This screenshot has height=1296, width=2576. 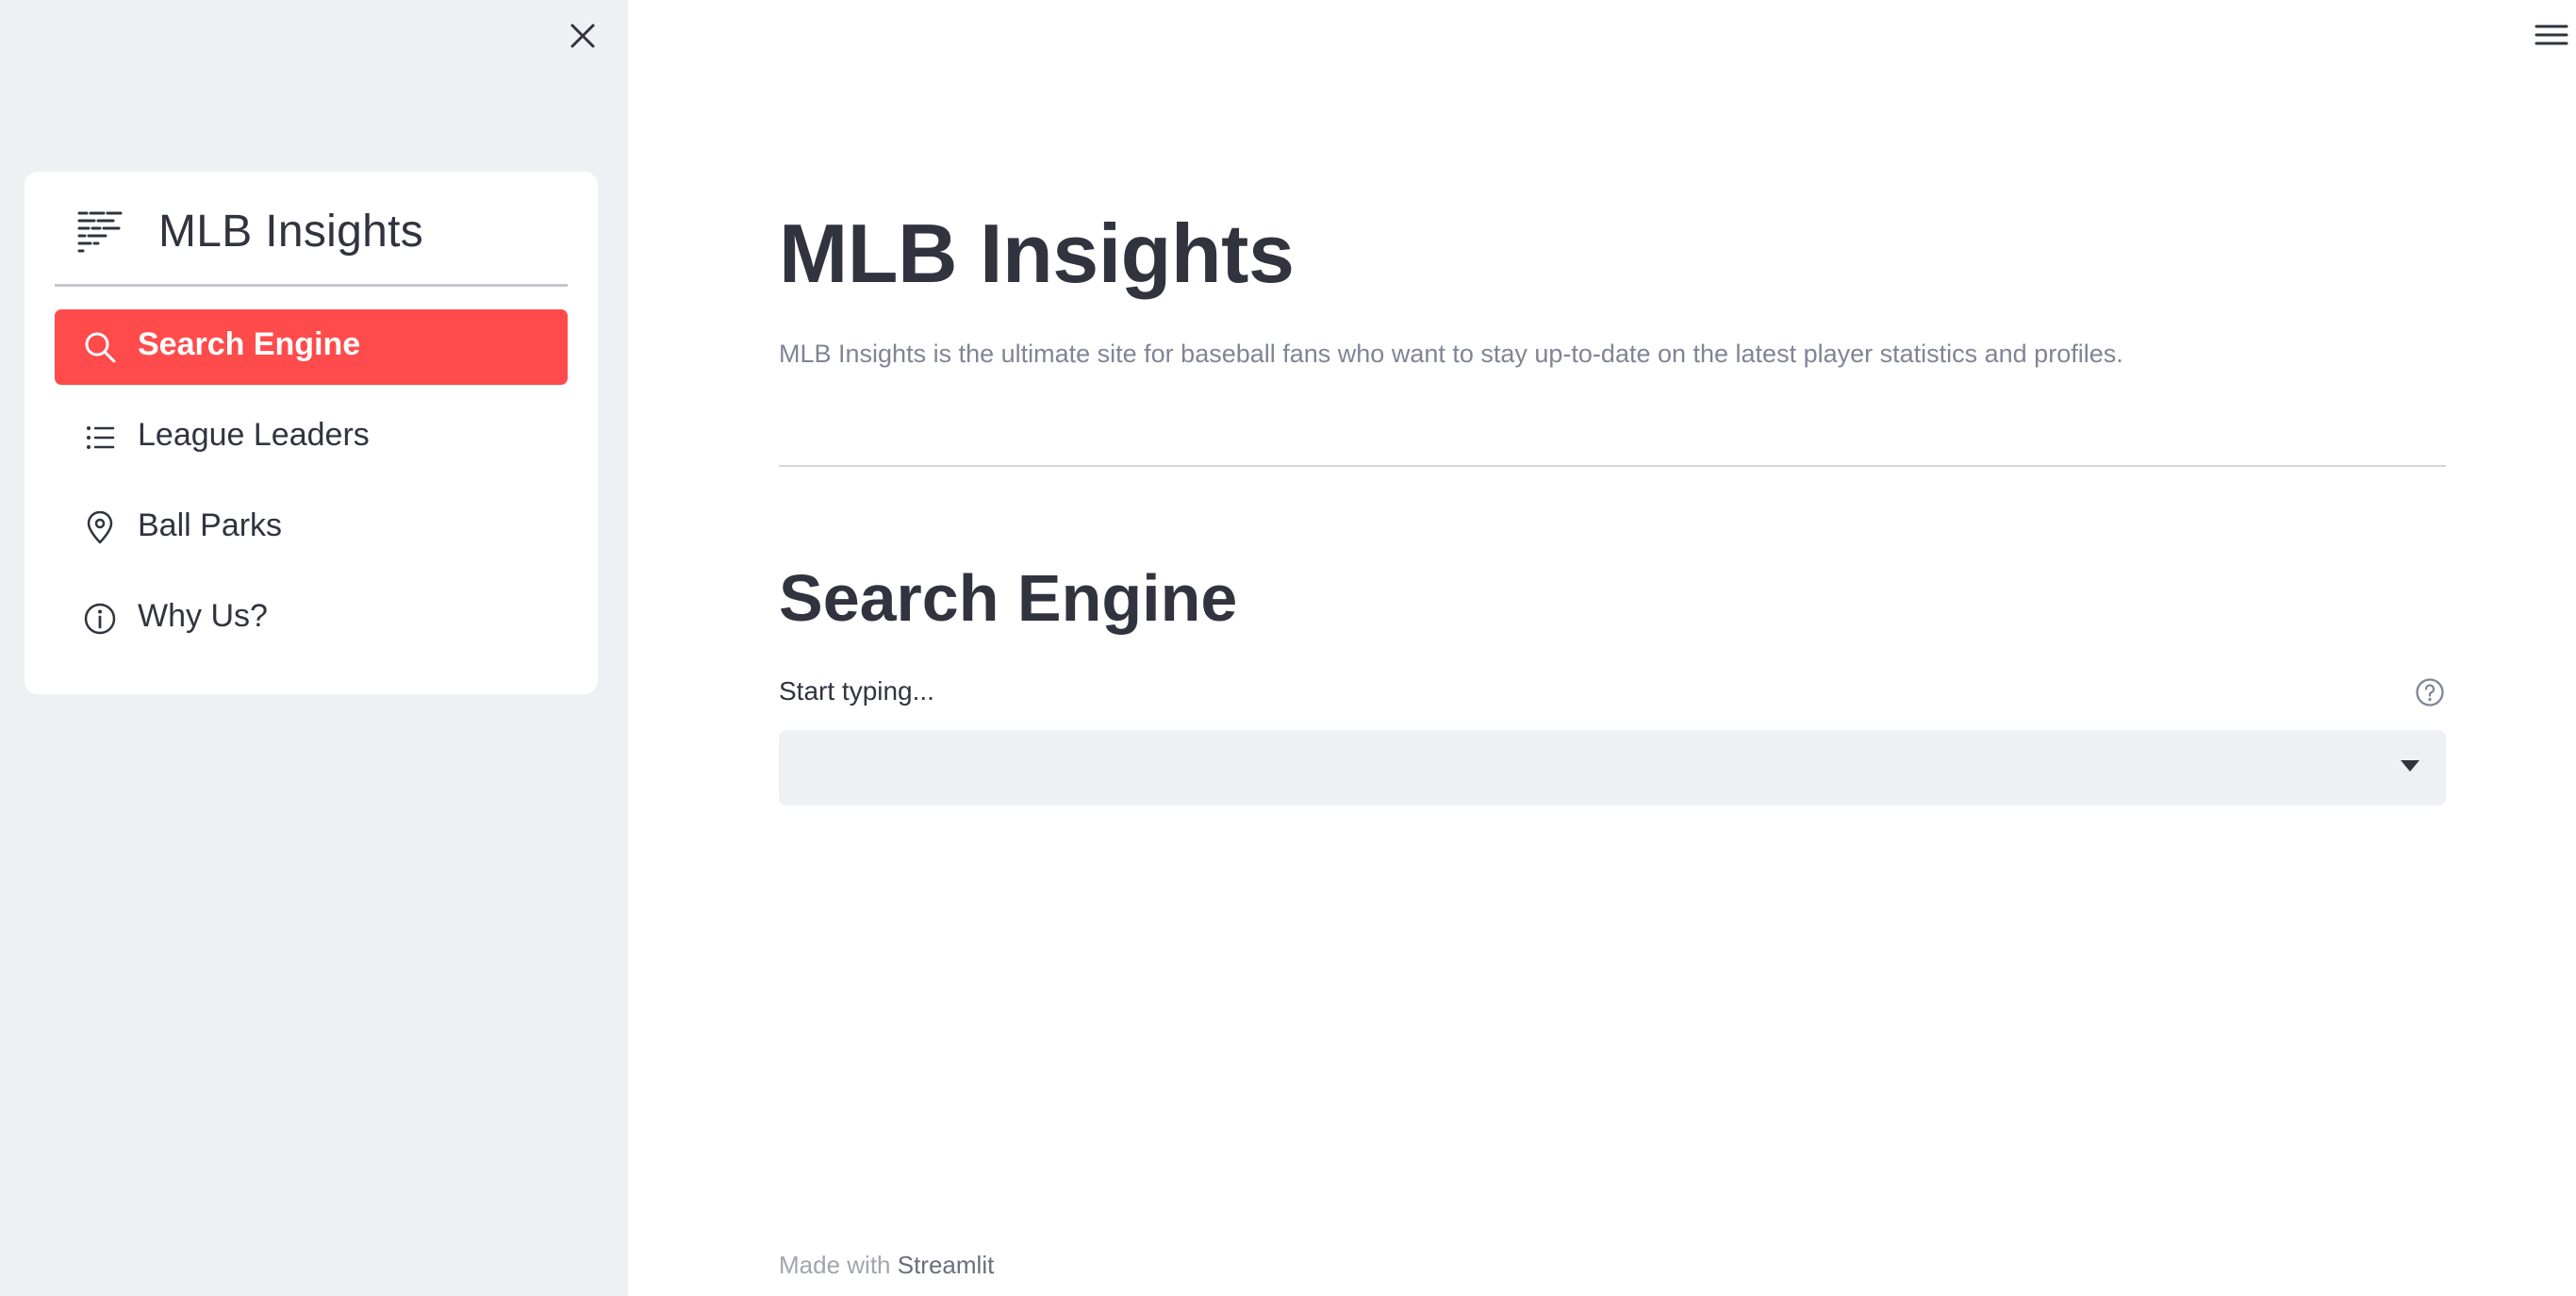 What do you see at coordinates (2430, 692) in the screenshot?
I see `help-circle-icon` at bounding box center [2430, 692].